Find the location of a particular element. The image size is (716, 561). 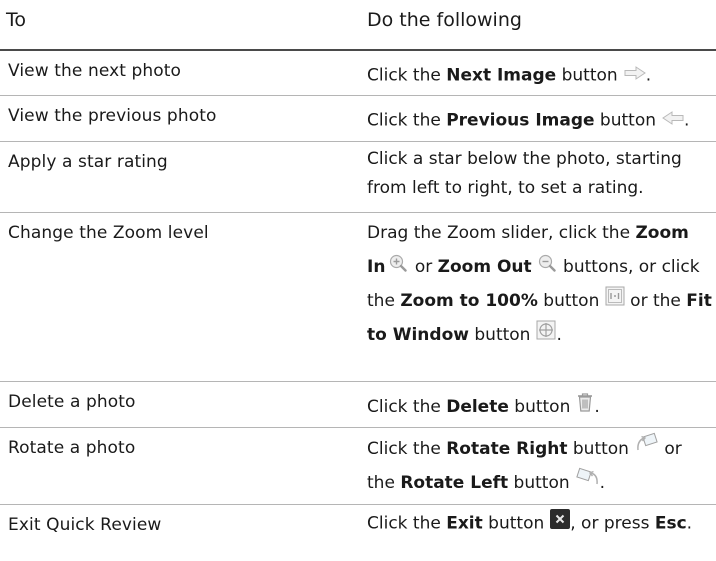

action-cell: Click the Delete button. is located at coordinates (539, 407).